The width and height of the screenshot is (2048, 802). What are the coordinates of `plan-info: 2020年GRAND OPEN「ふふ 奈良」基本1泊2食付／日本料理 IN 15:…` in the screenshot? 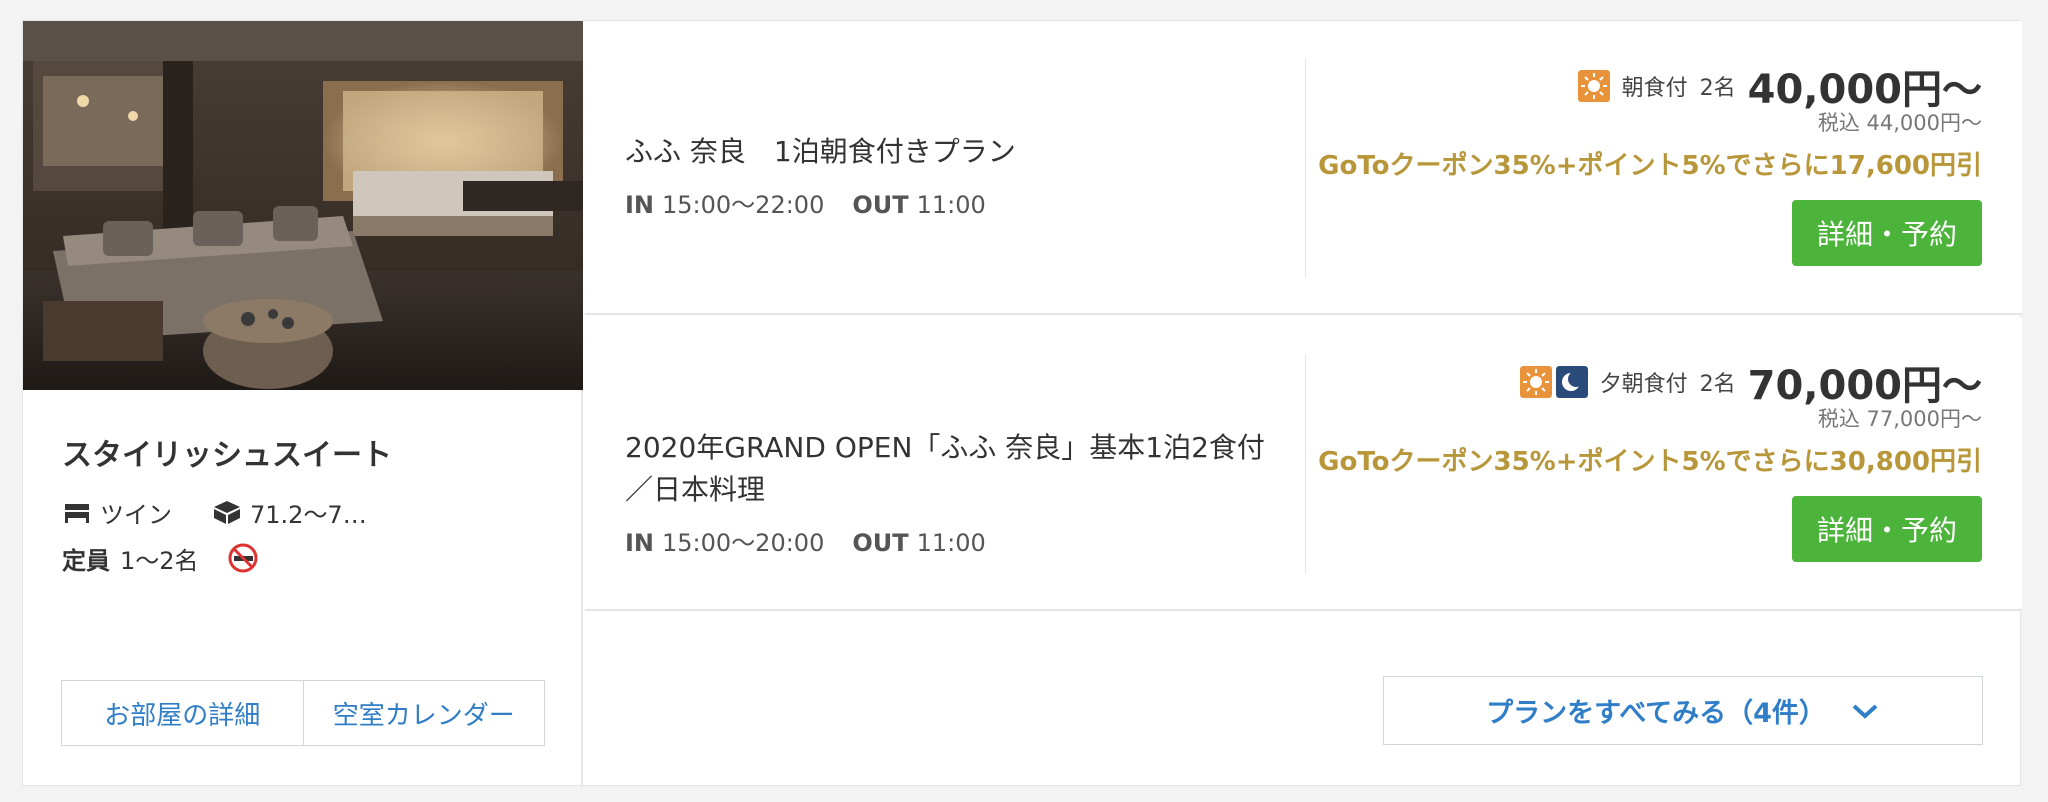 It's located at (945, 492).